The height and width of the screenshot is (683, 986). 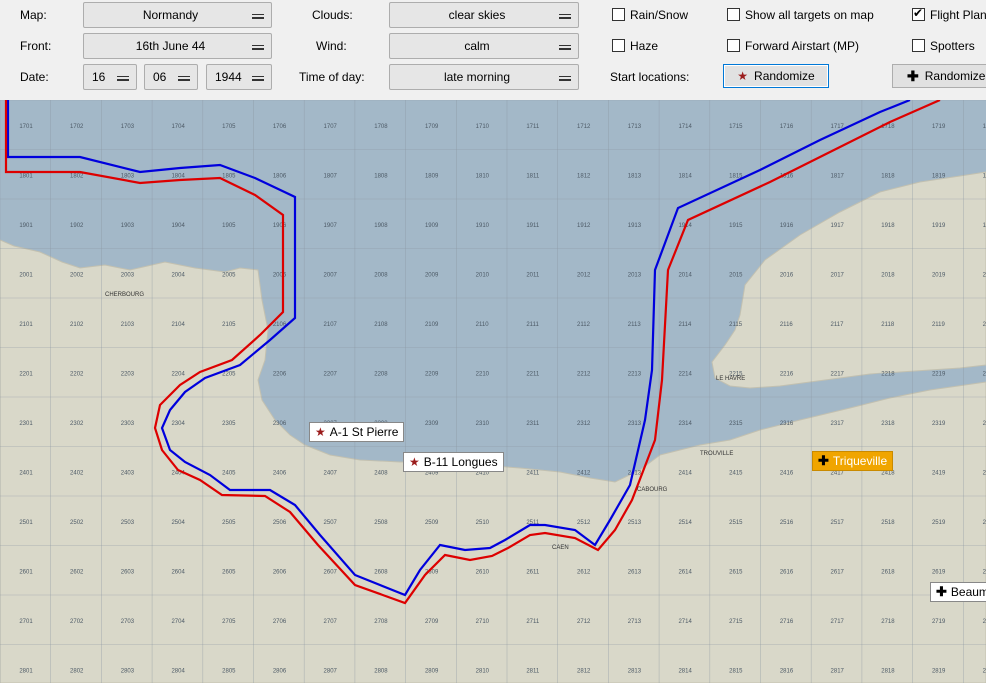 I want to click on grid-sector-label: 2516, so click(x=787, y=523).